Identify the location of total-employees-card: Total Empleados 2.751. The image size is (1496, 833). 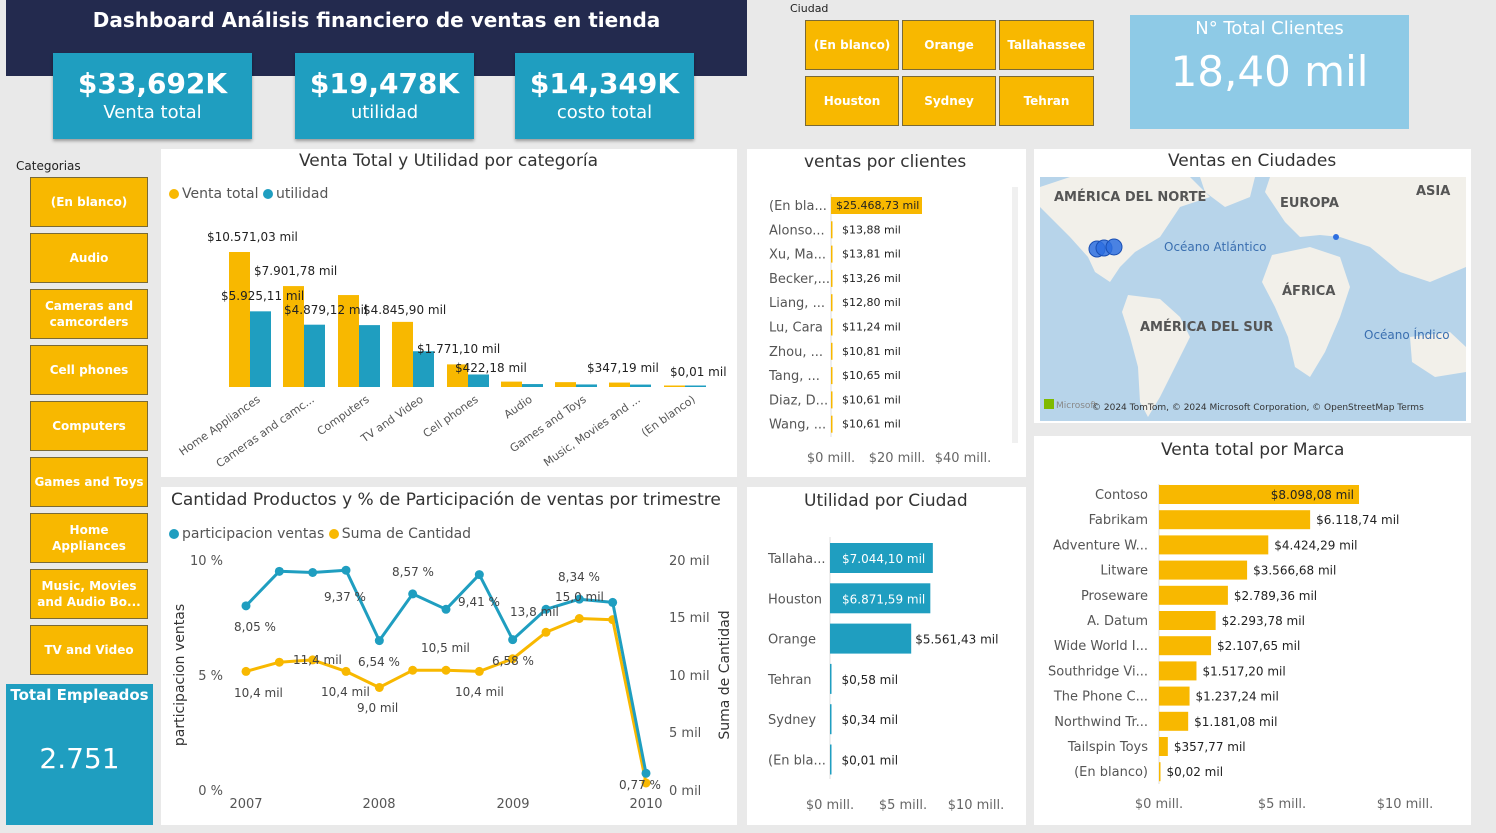
(79, 754).